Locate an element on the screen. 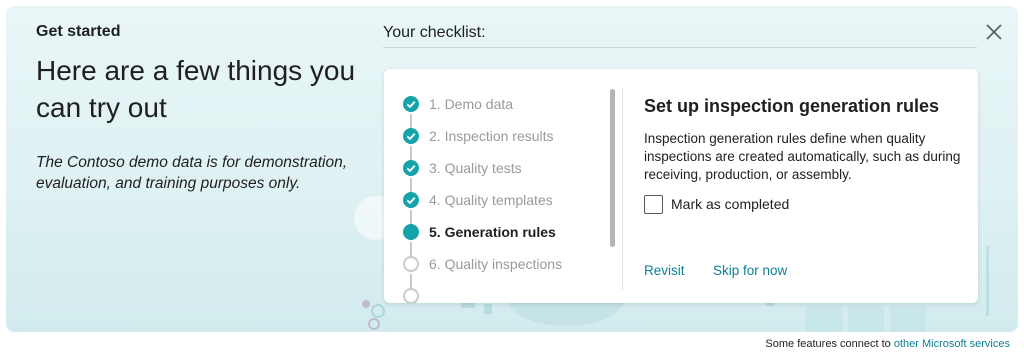  microsoft-services-link: other Microsoft services is located at coordinates (952, 344).